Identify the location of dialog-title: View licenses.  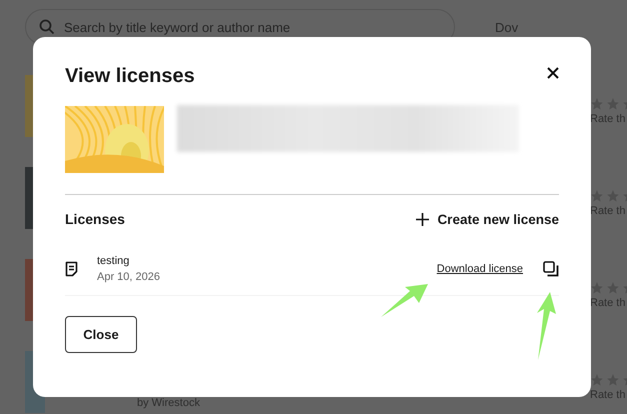
(130, 76).